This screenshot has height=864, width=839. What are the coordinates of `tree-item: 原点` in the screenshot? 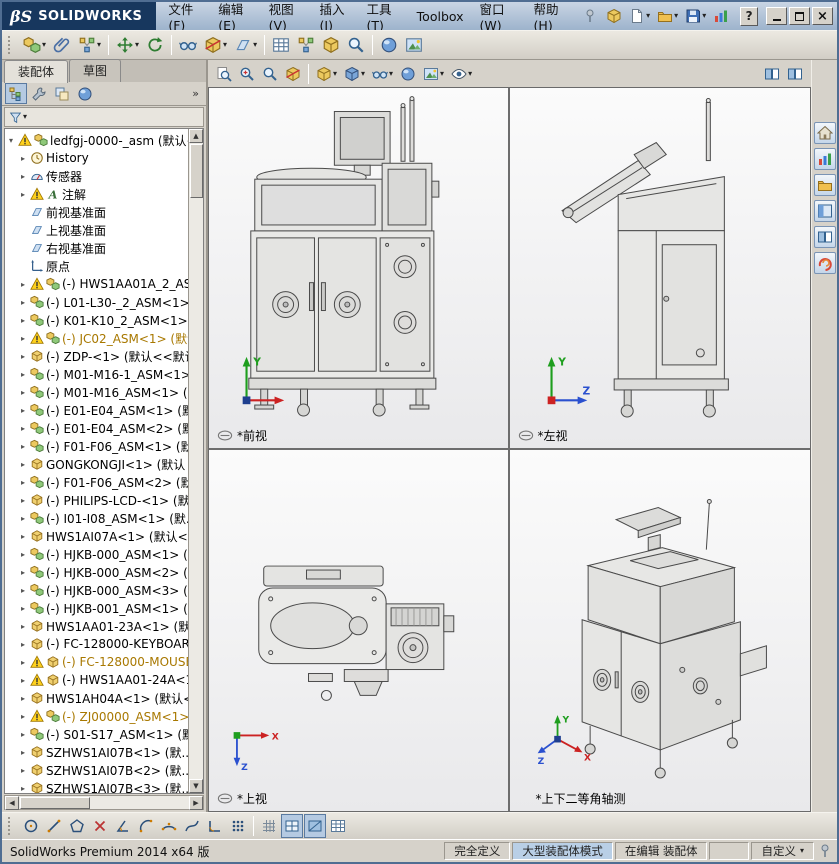 It's located at (96, 266).